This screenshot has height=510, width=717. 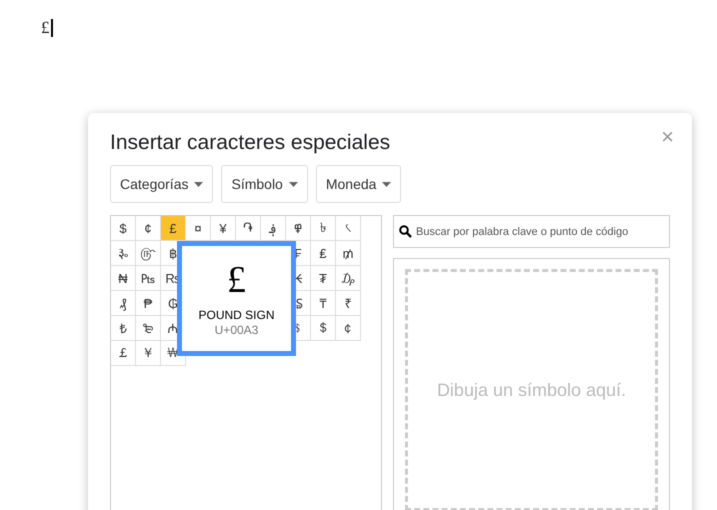 What do you see at coordinates (273, 228) in the screenshot?
I see `character-cell: ؋` at bounding box center [273, 228].